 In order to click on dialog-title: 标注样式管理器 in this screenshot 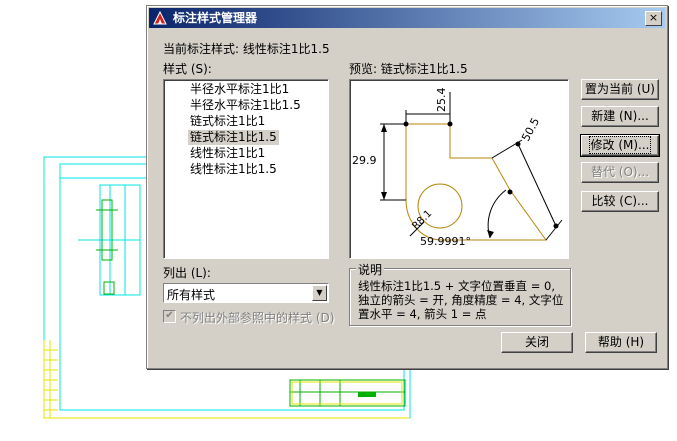, I will do `click(215, 18)`.